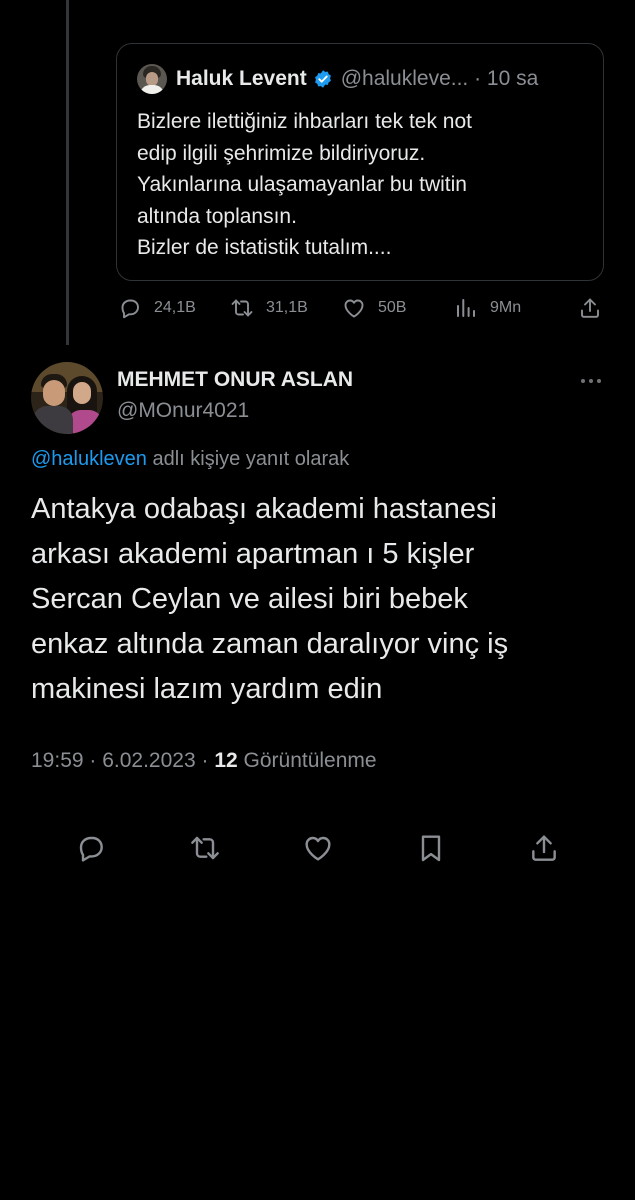 The width and height of the screenshot is (635, 1200). I want to click on tweet-text-line: makinesi lazım yardım edin, so click(207, 689).